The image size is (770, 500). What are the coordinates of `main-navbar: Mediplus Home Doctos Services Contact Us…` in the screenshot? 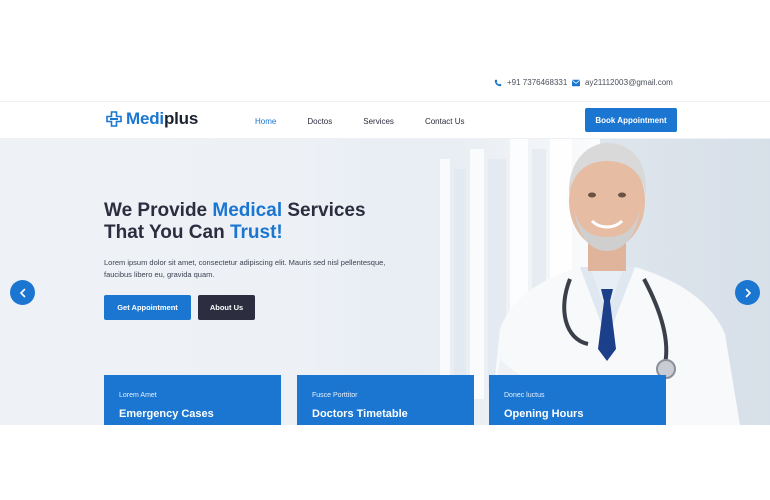 It's located at (385, 121).